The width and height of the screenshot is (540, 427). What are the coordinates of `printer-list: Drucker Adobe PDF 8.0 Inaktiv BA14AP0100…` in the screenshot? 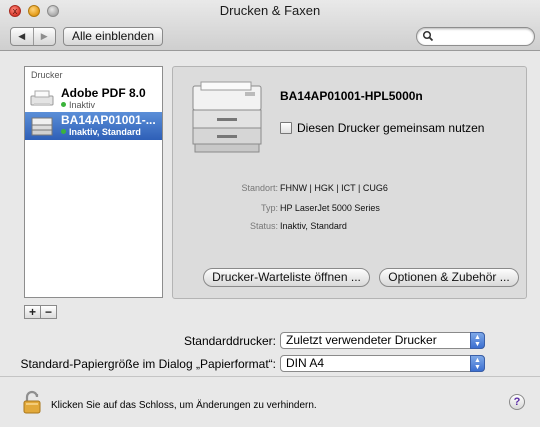 It's located at (93, 182).